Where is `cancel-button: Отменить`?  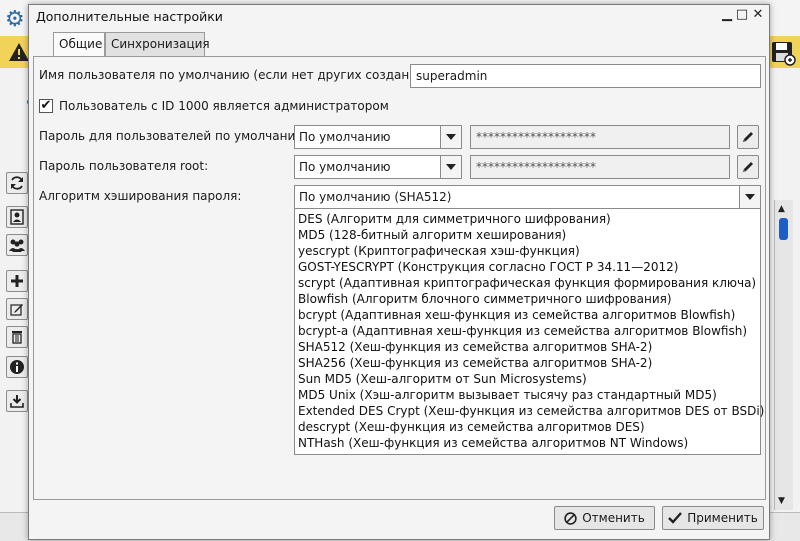 cancel-button: Отменить is located at coordinates (604, 518).